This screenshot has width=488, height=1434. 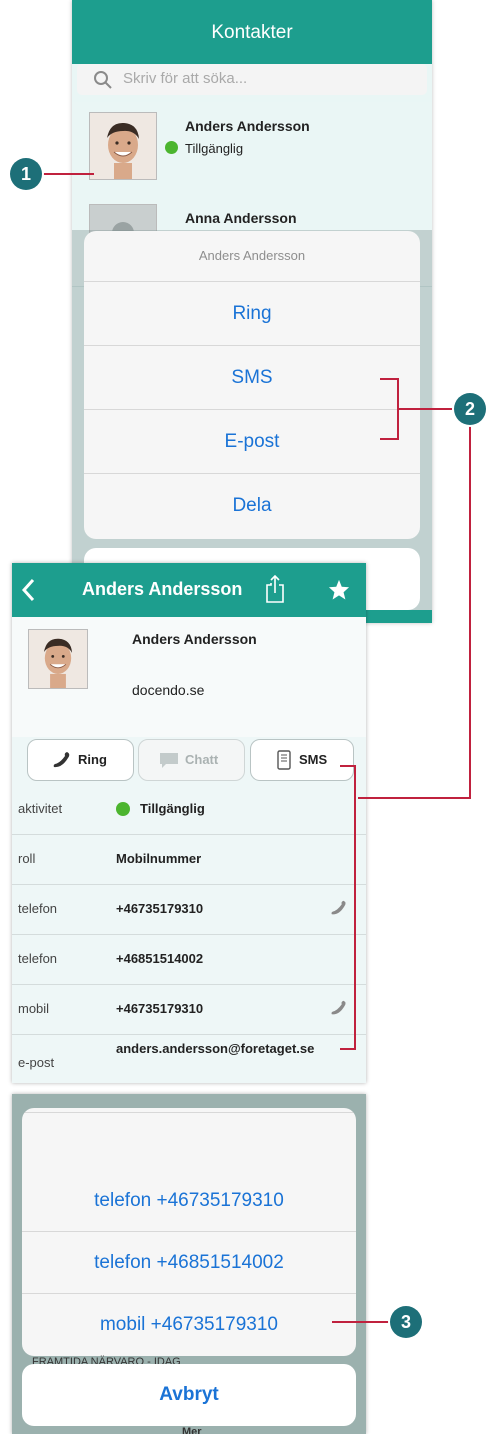 What do you see at coordinates (26, 174) in the screenshot?
I see `callout-badge: 1` at bounding box center [26, 174].